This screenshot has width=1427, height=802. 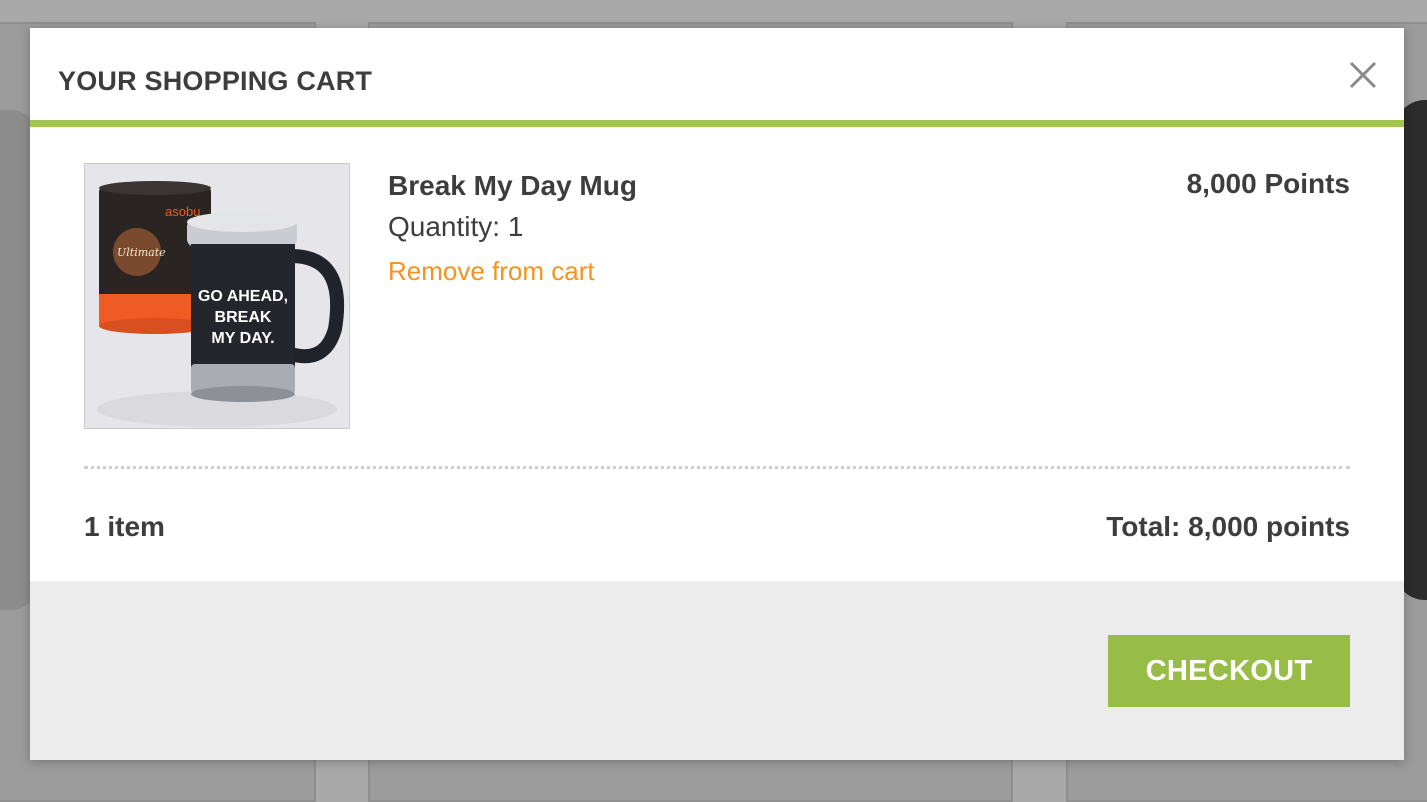 What do you see at coordinates (124, 526) in the screenshot?
I see `item-count: 1 item` at bounding box center [124, 526].